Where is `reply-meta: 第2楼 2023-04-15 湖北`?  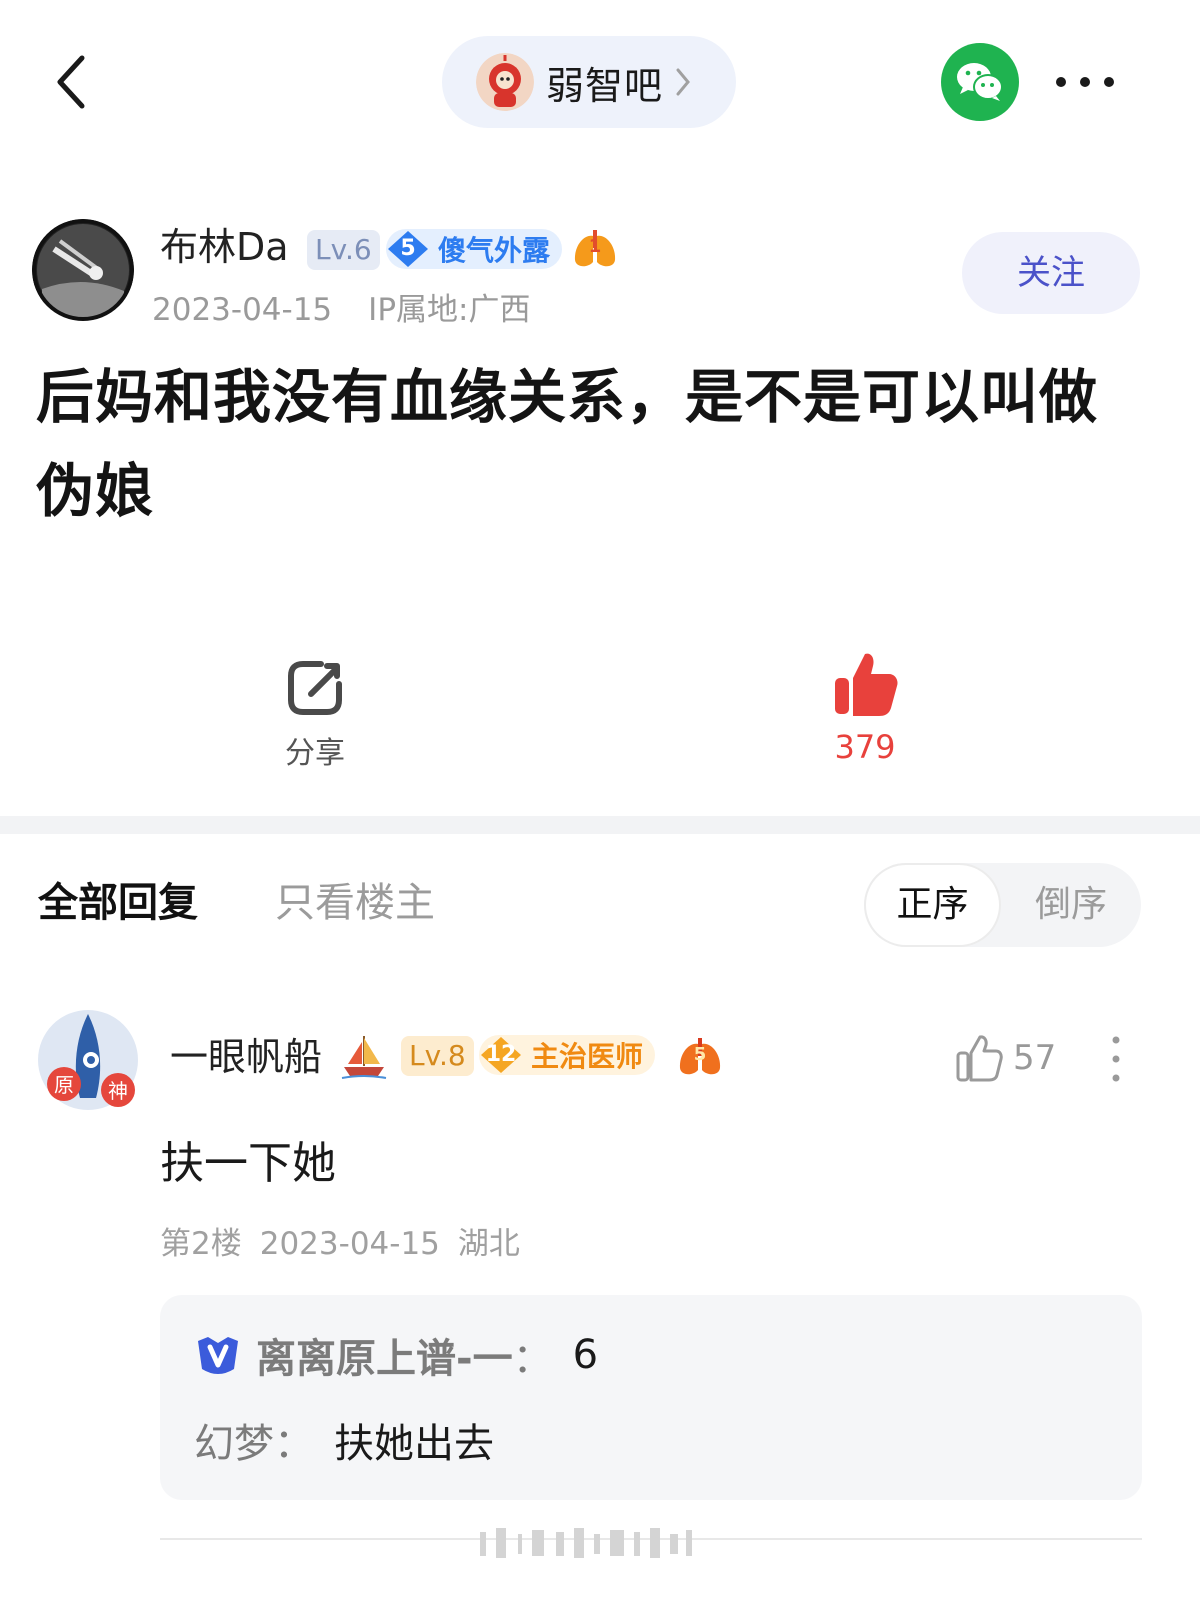 reply-meta: 第2楼 2023-04-15 湖北 is located at coordinates (340, 1240).